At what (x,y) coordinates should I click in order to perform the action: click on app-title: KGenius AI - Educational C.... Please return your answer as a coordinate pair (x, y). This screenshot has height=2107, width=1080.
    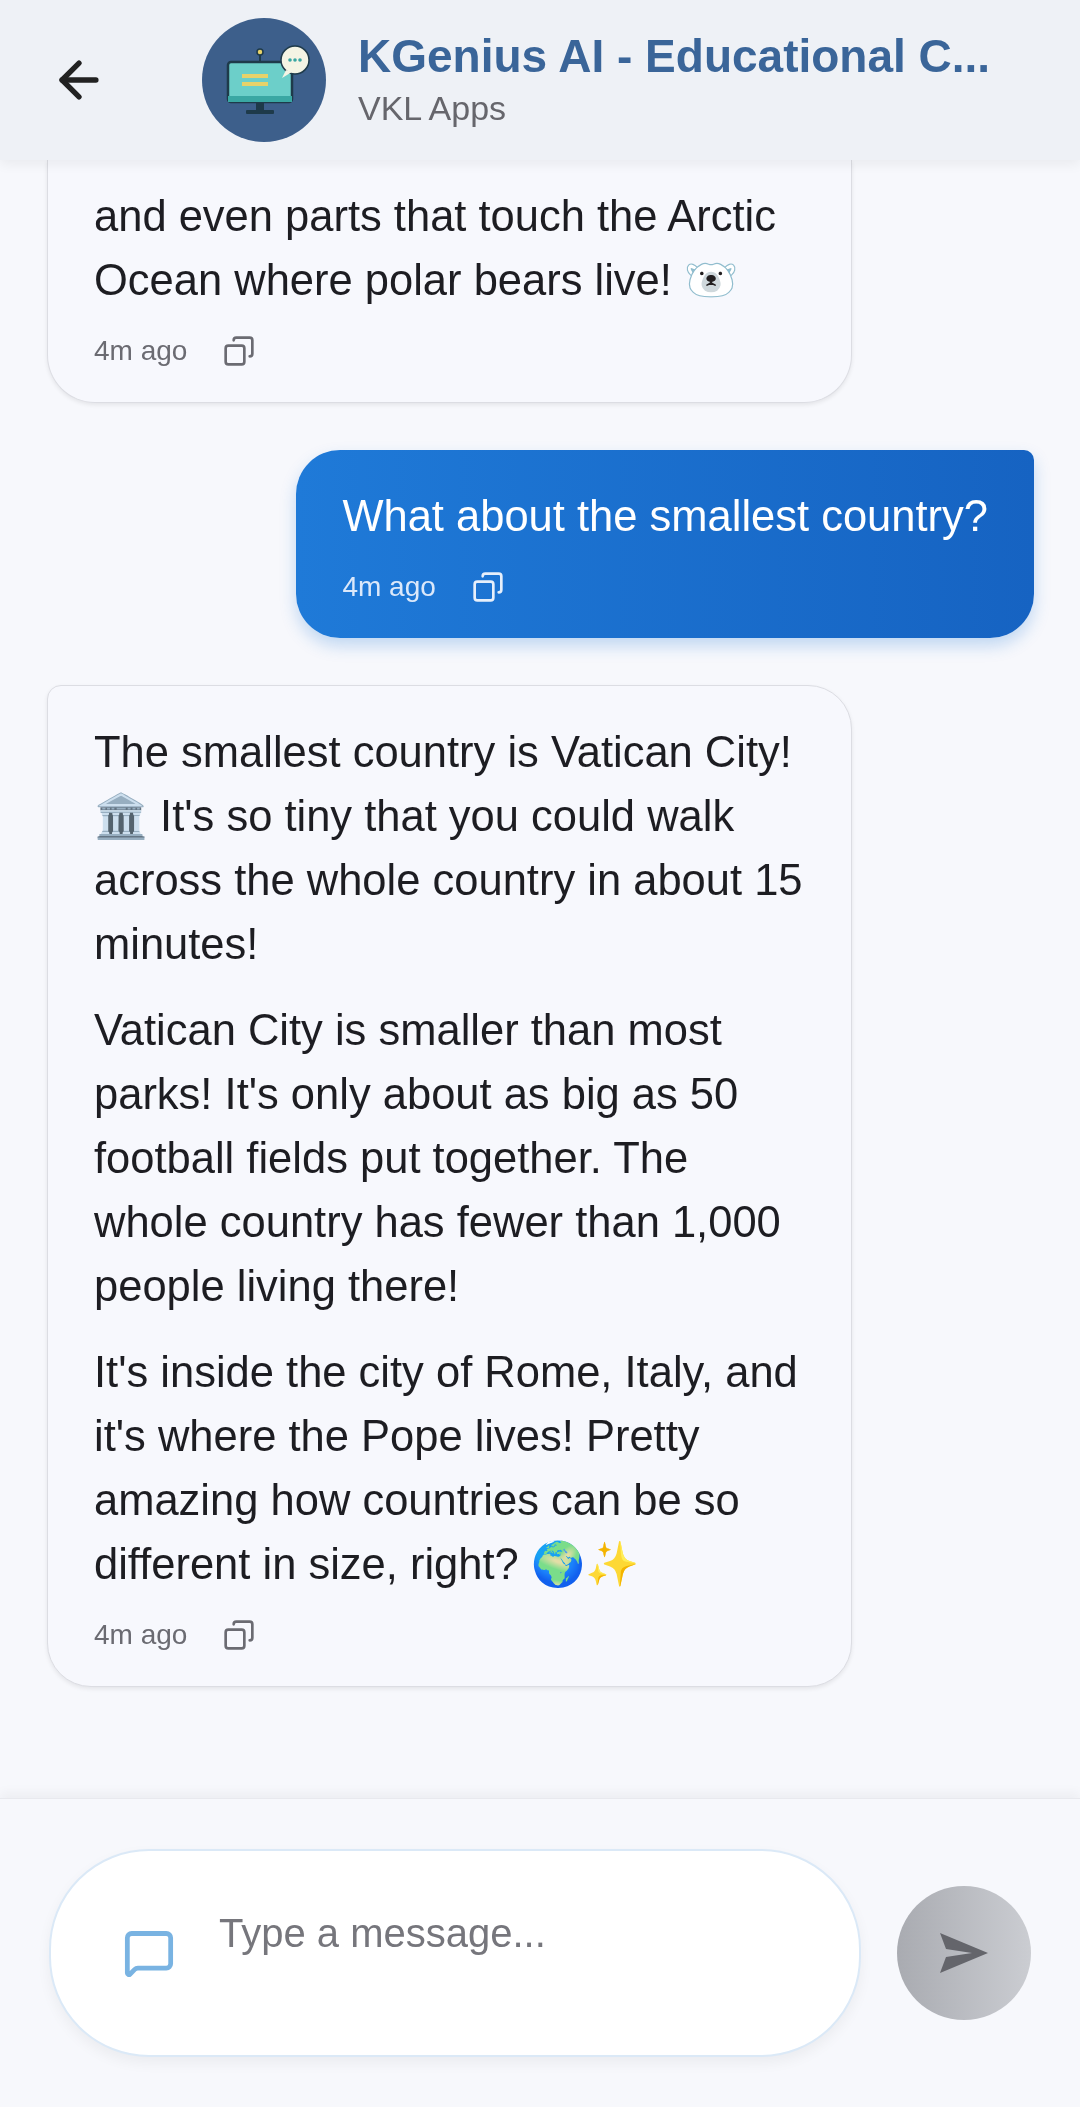
    Looking at the image, I should click on (674, 56).